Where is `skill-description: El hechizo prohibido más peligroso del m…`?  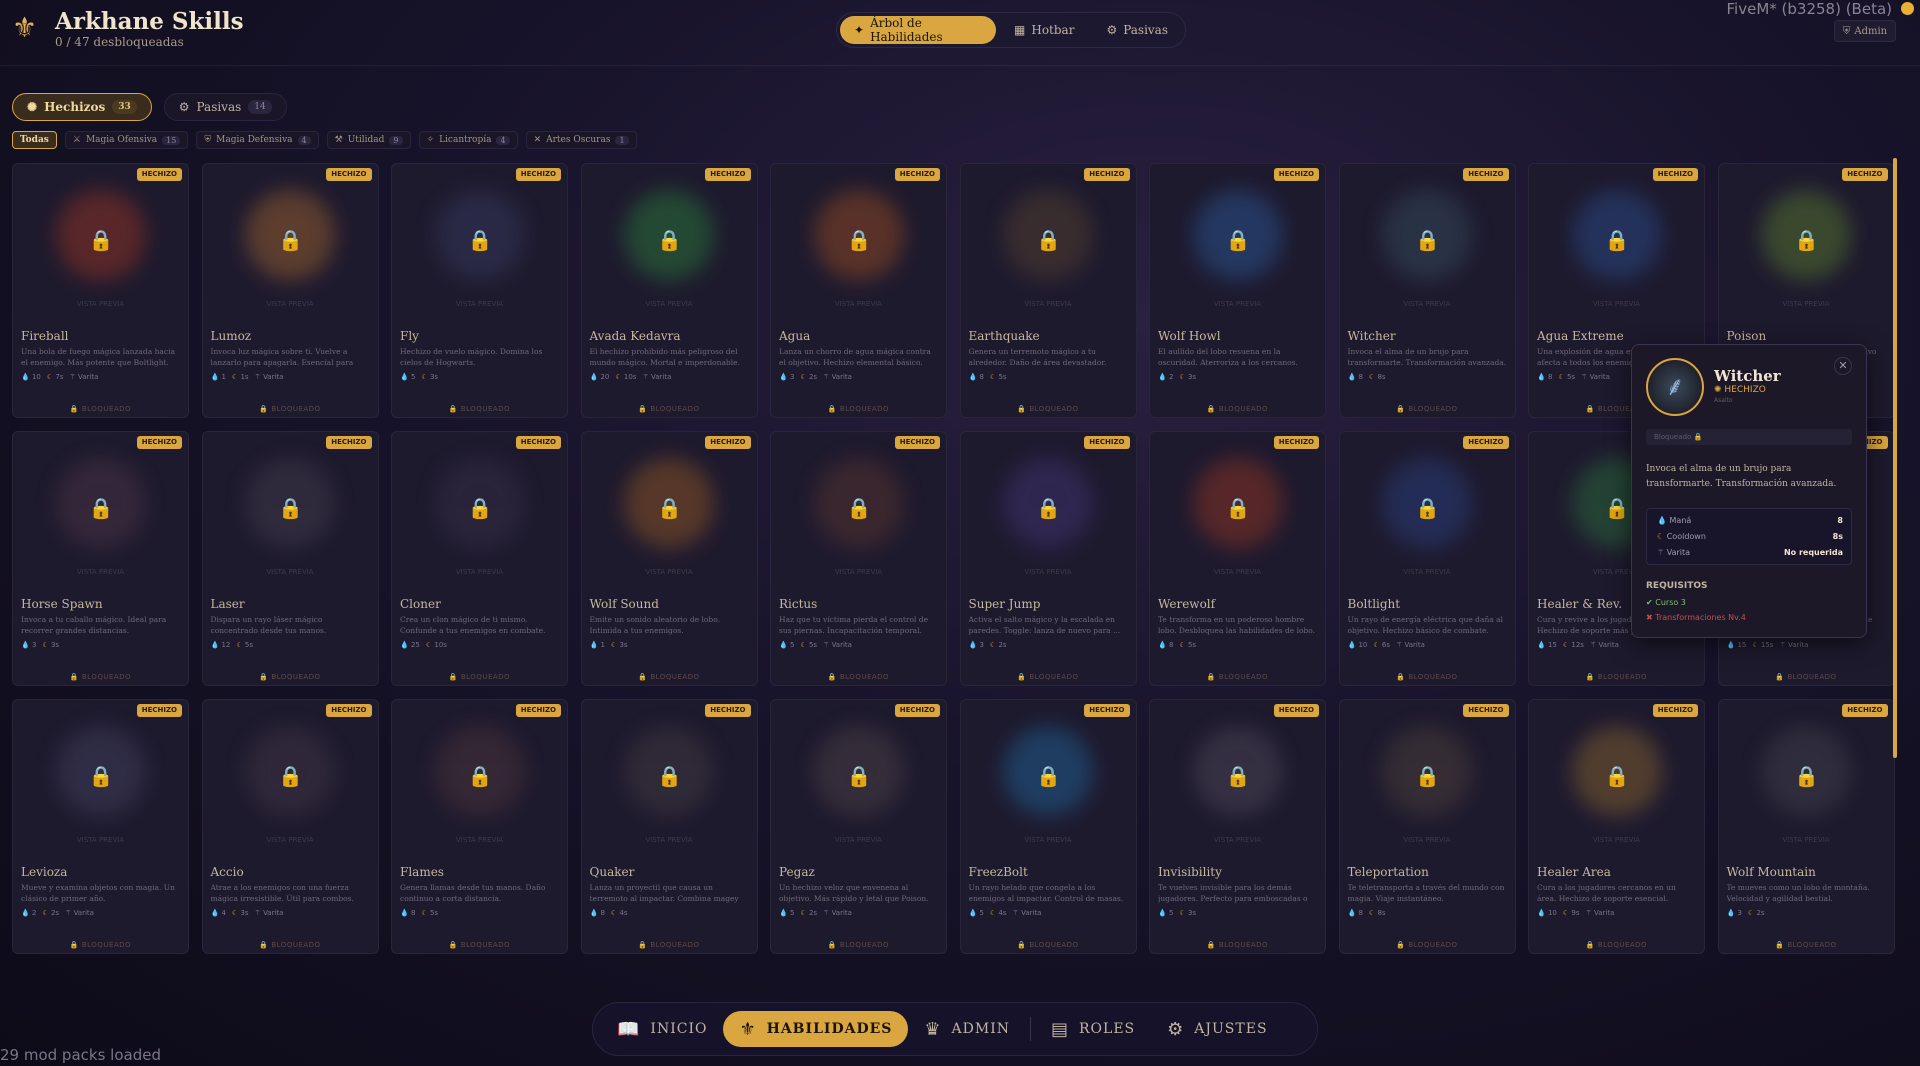
skill-description: El hechizo prohibido más peligroso del m… is located at coordinates (664, 357).